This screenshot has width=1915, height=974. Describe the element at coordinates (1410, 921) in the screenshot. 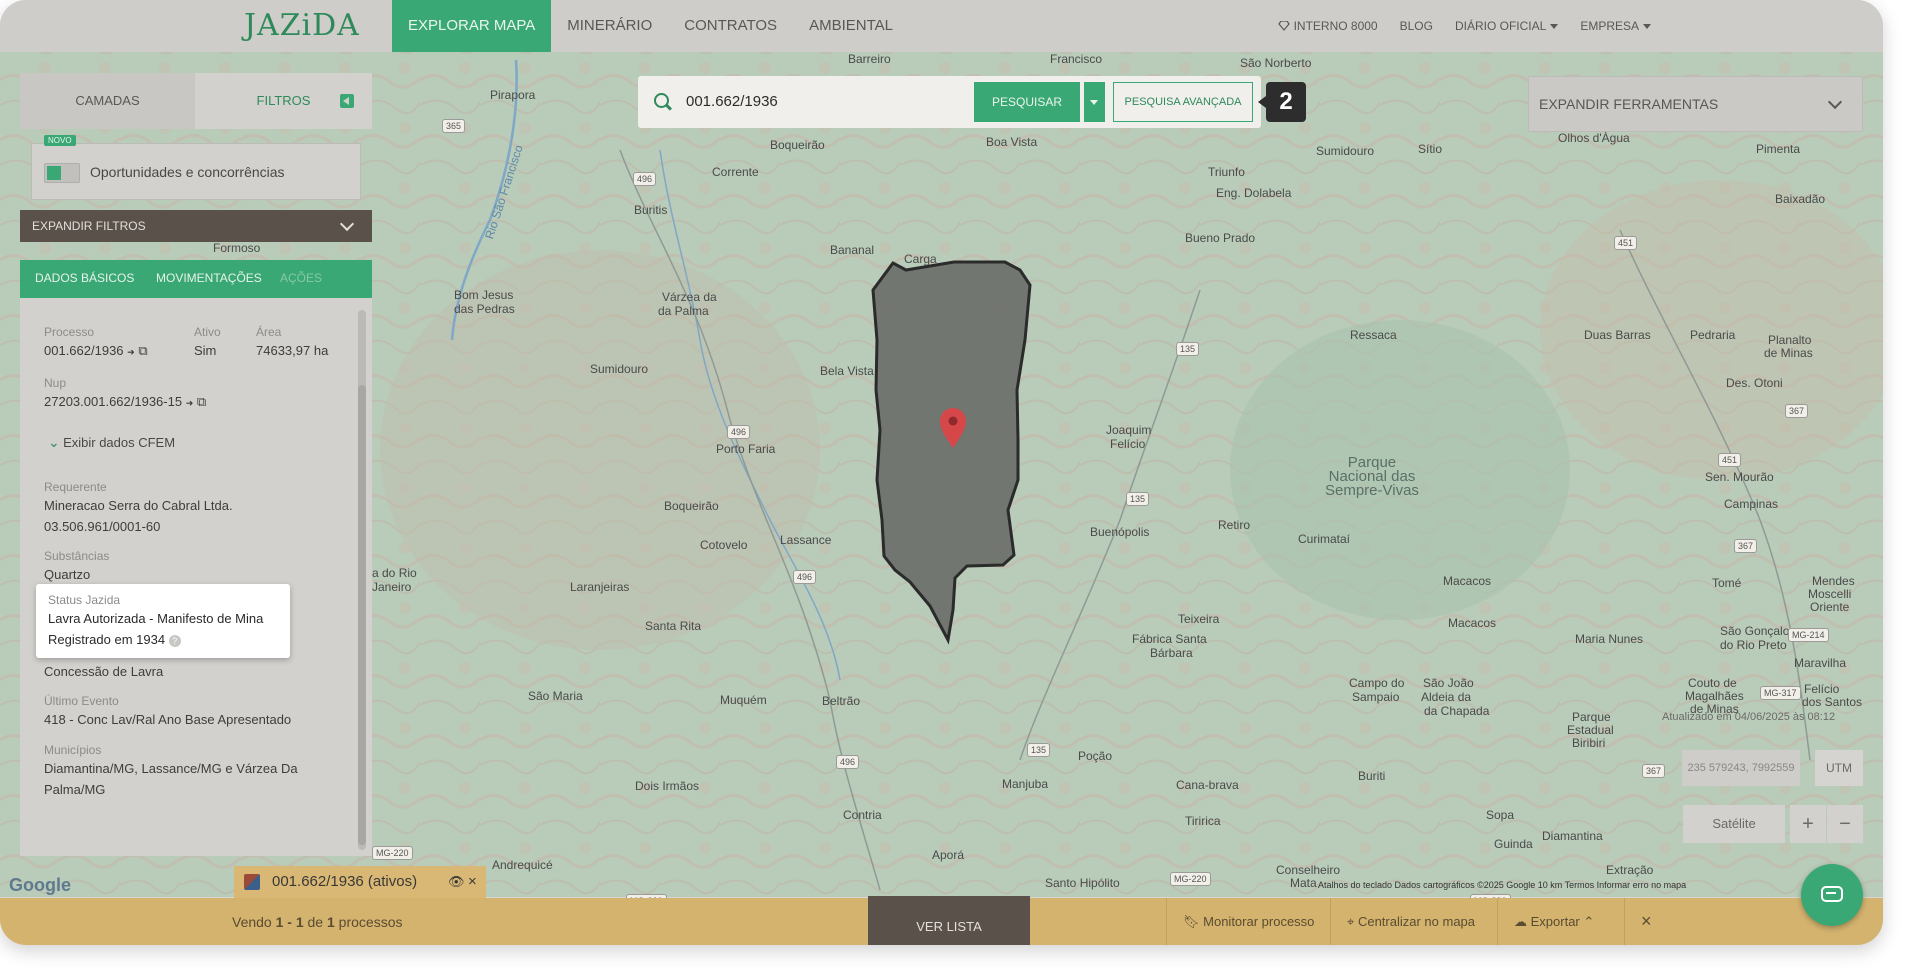

I see `center-map-button: ⌖ Centralizar no mapa` at that location.